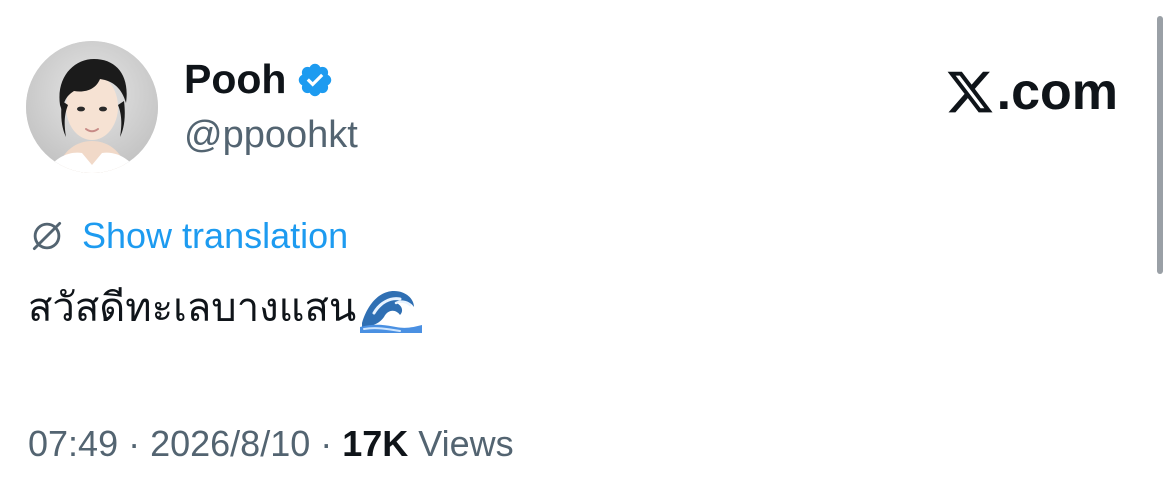  What do you see at coordinates (271, 135) in the screenshot?
I see `author-handle: @ppoohkt` at bounding box center [271, 135].